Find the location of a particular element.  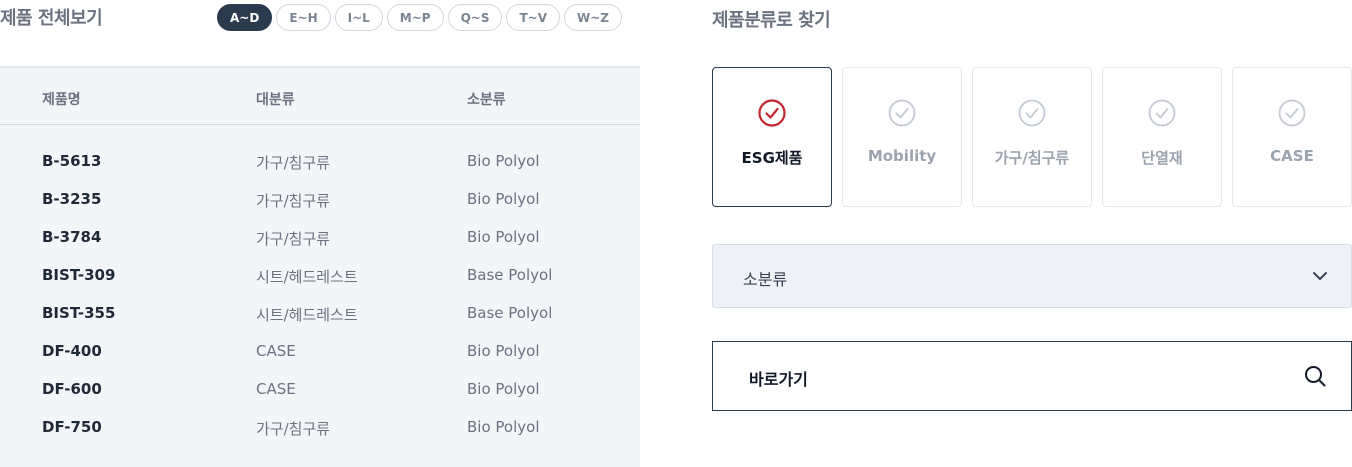

subcategory-select-value: 소분류 is located at coordinates (765, 279).